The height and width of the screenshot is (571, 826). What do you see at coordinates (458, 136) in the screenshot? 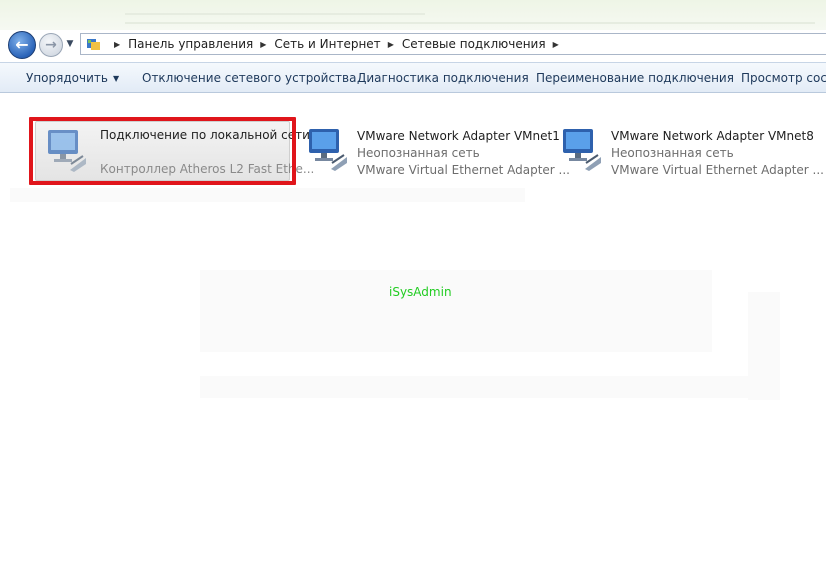
I see `adapter-name: VMware Network Adapter VMnet1` at bounding box center [458, 136].